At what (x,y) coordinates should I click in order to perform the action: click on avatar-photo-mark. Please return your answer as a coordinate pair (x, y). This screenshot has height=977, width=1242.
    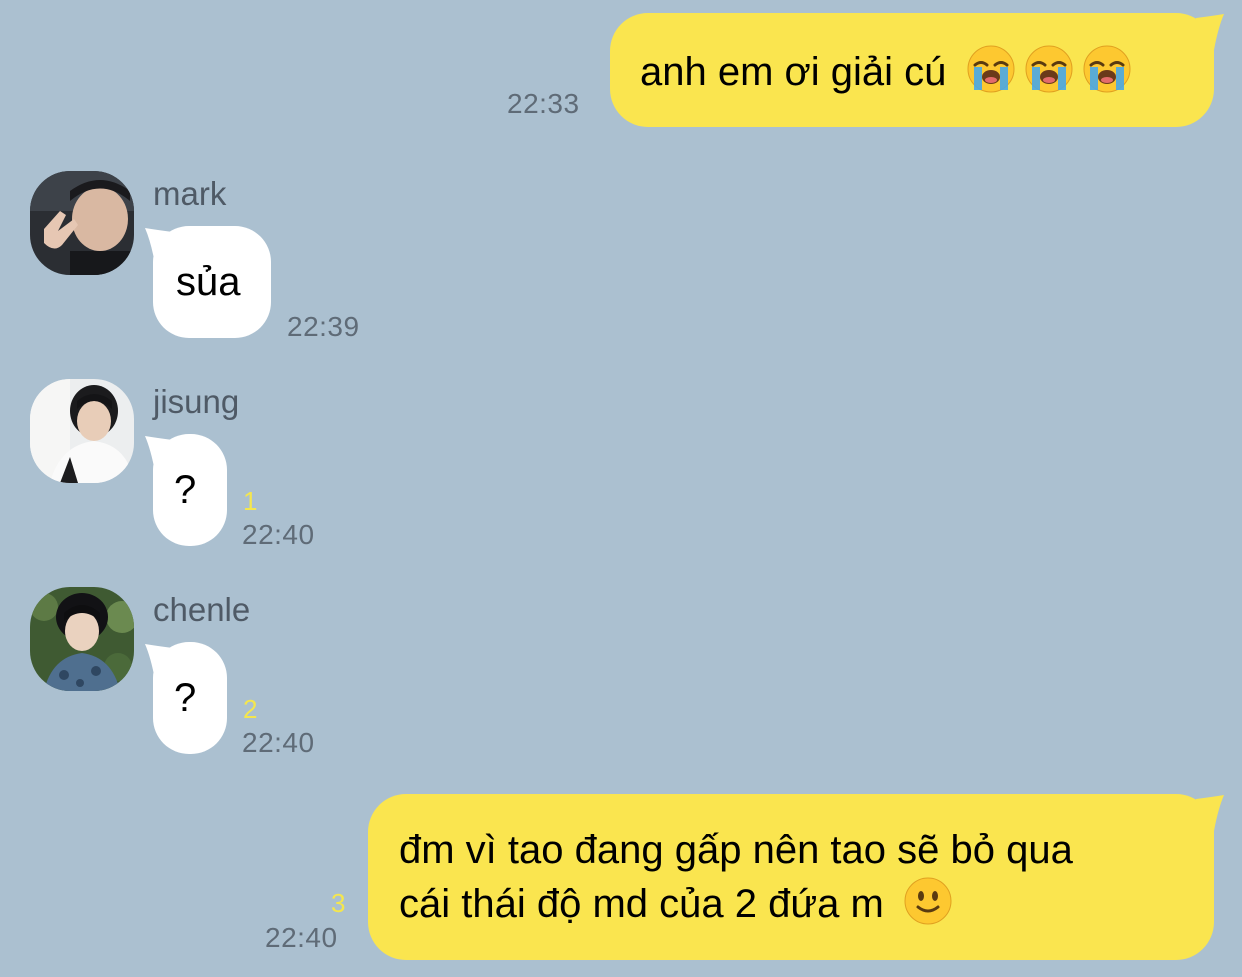
    Looking at the image, I should click on (82, 223).